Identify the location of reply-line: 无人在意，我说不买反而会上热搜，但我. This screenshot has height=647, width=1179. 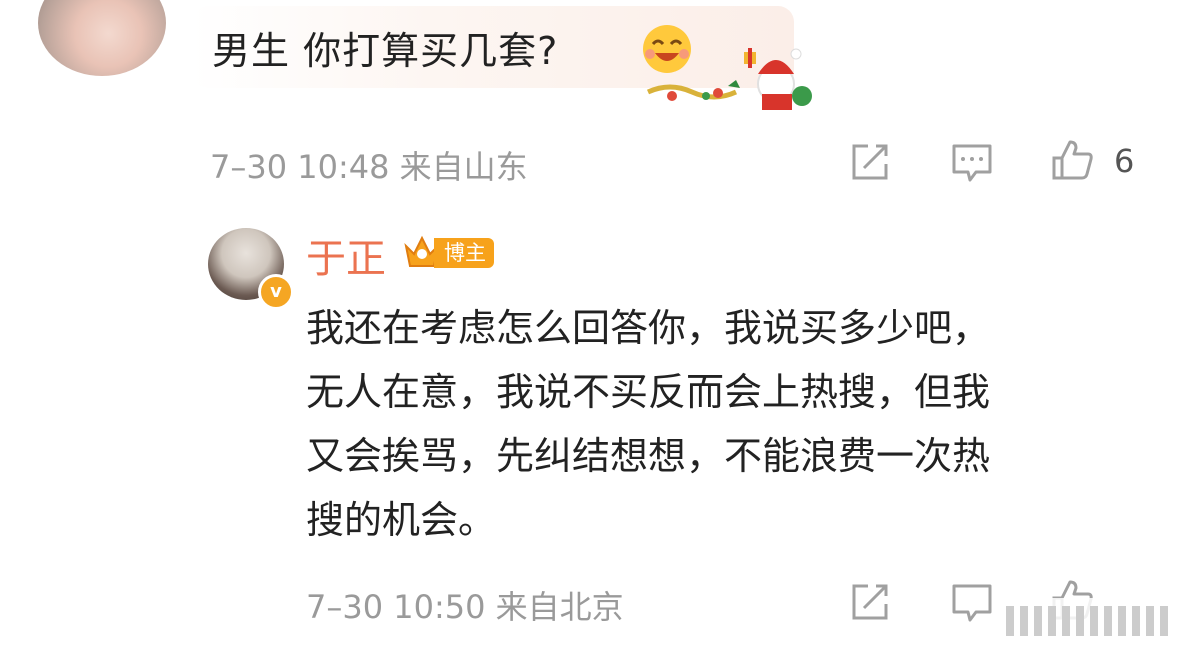
(648, 392).